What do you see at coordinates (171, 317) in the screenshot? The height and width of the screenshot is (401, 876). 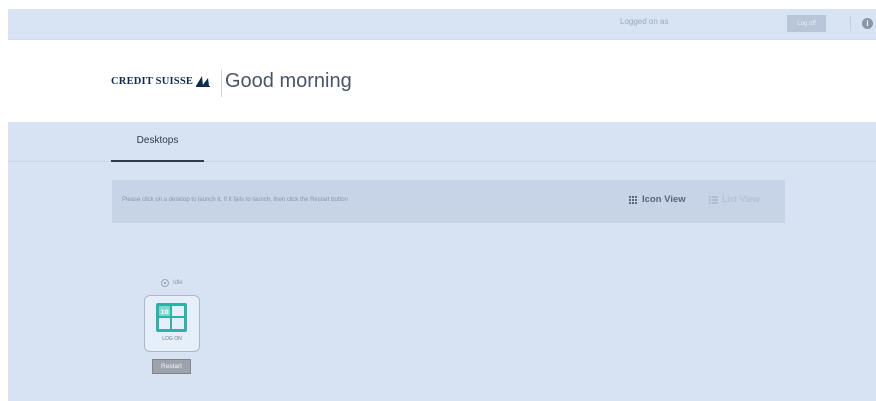 I see `windows-10-icon: 10` at bounding box center [171, 317].